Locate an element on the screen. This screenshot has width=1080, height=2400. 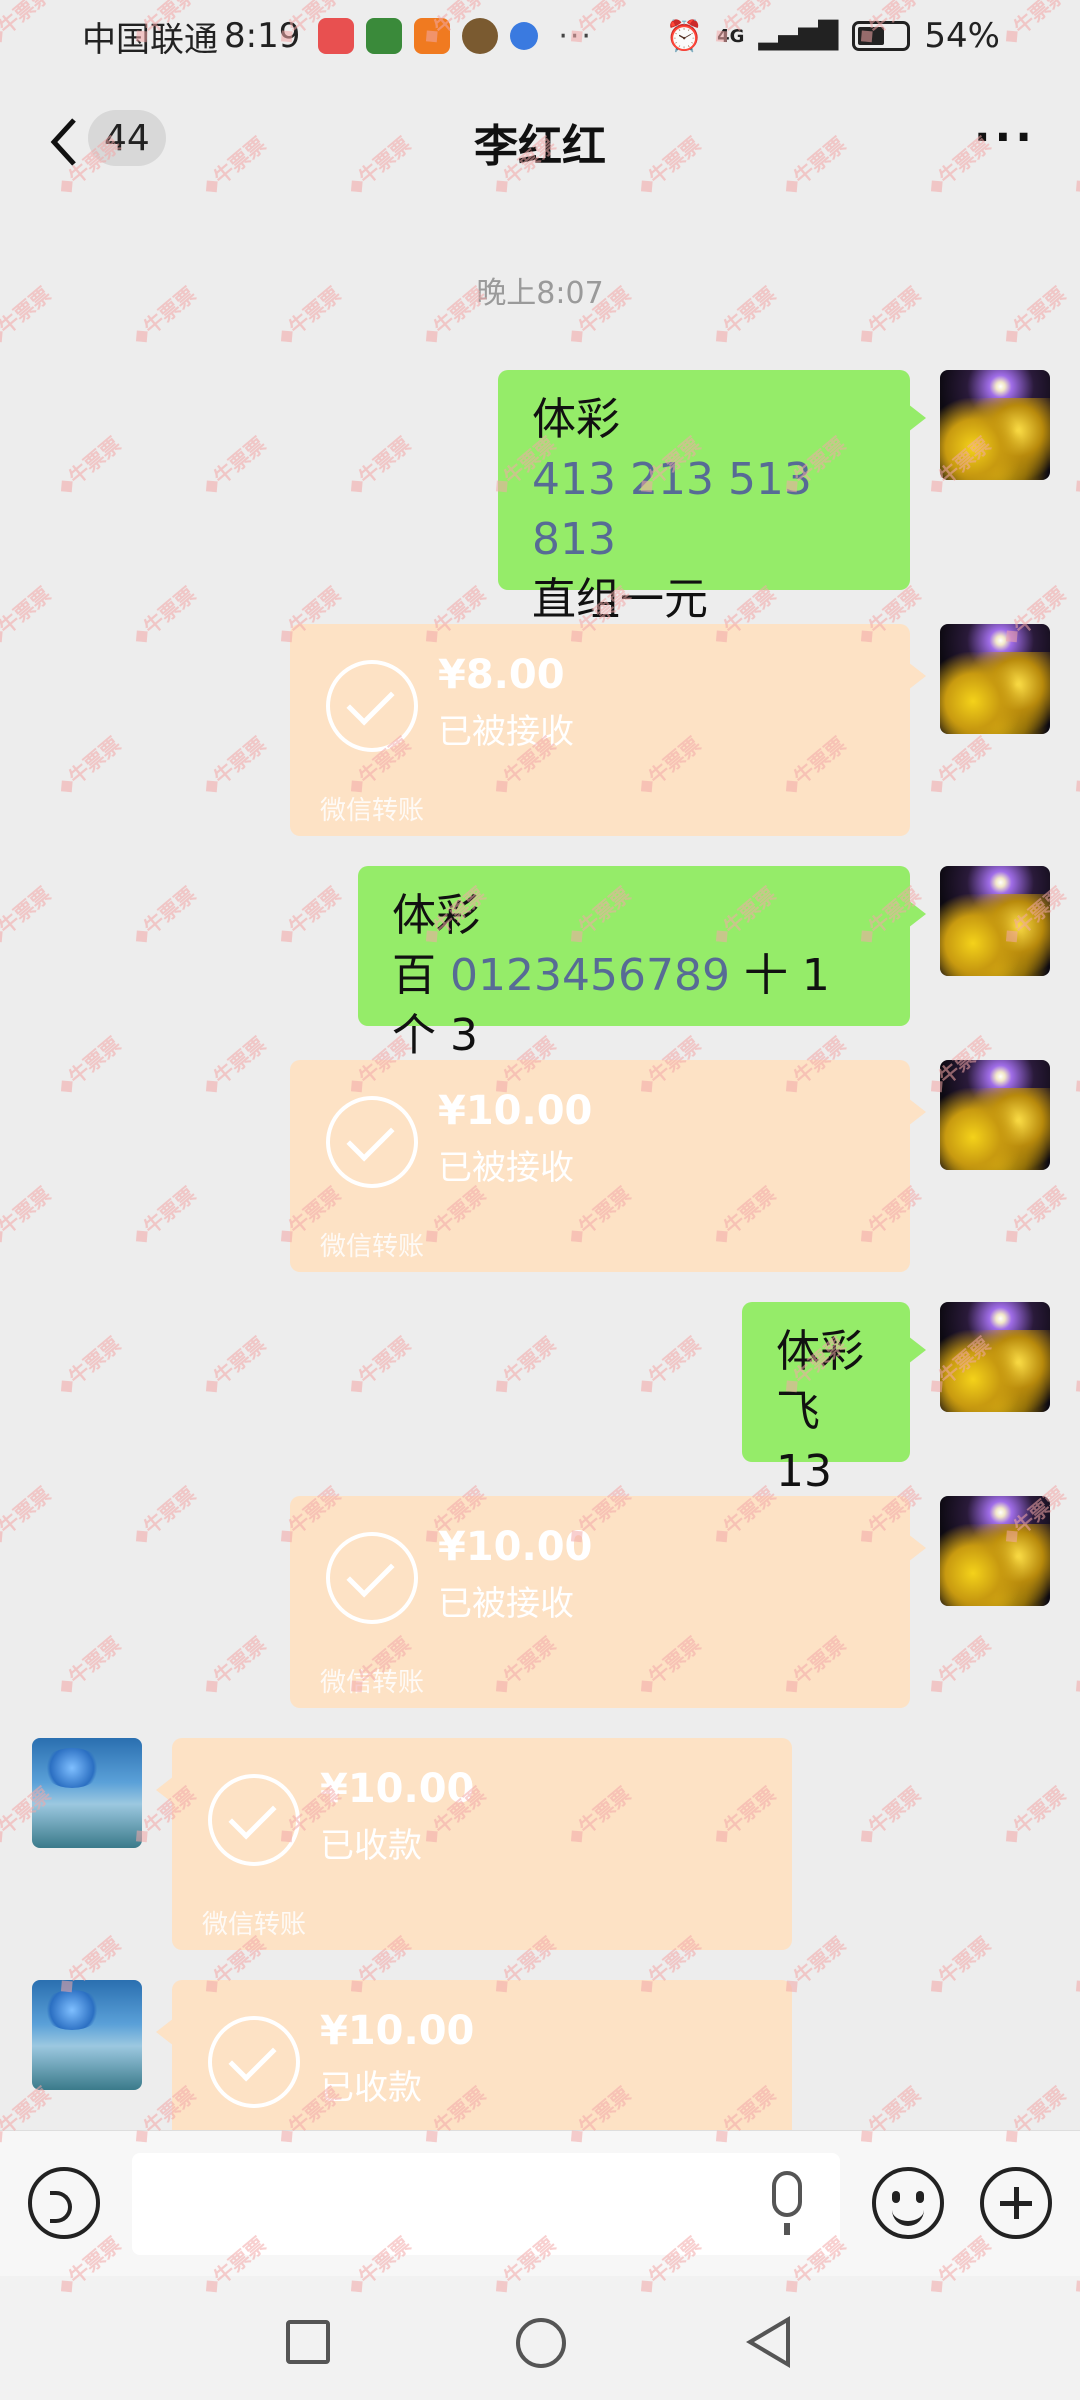
carrier-group: 中国联通 8:19 is located at coordinates (191, 36).